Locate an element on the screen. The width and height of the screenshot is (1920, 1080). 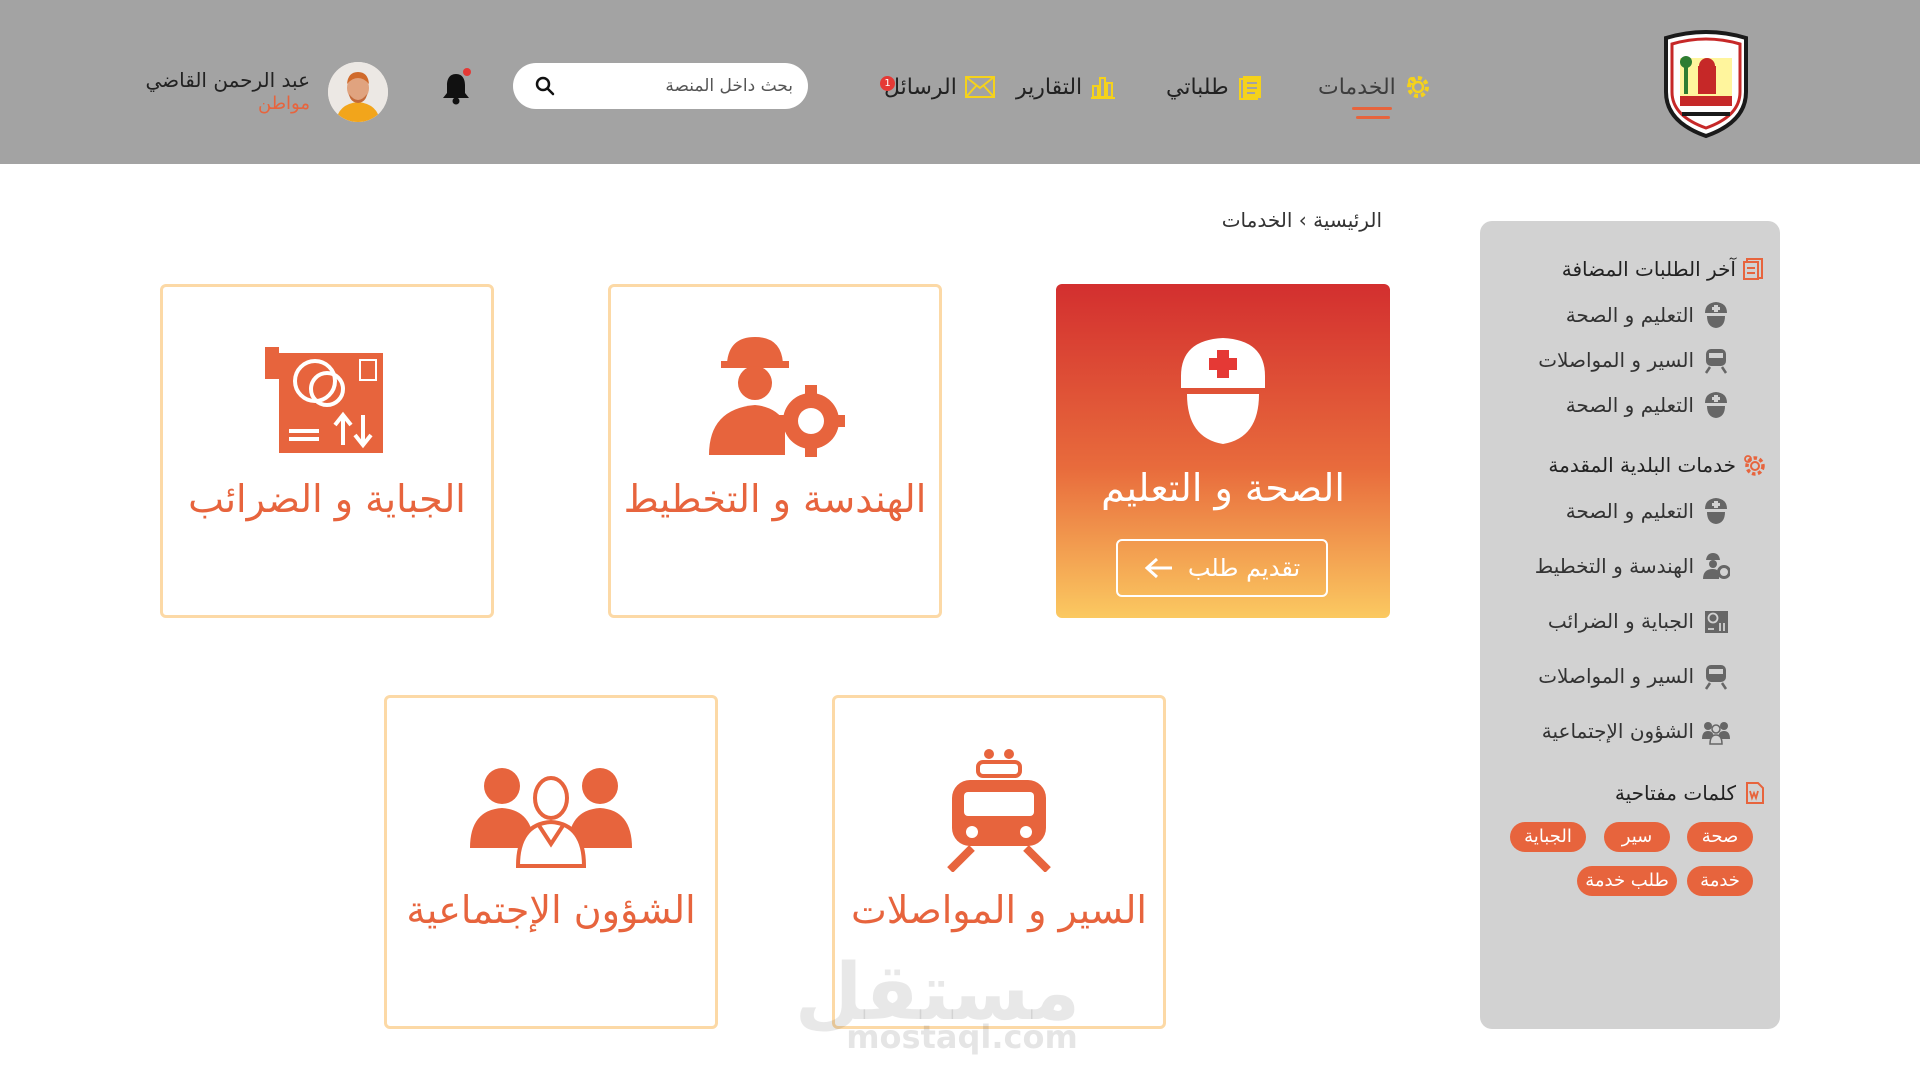
card-taxes: الجباية و الضرائب is located at coordinates (327, 451).